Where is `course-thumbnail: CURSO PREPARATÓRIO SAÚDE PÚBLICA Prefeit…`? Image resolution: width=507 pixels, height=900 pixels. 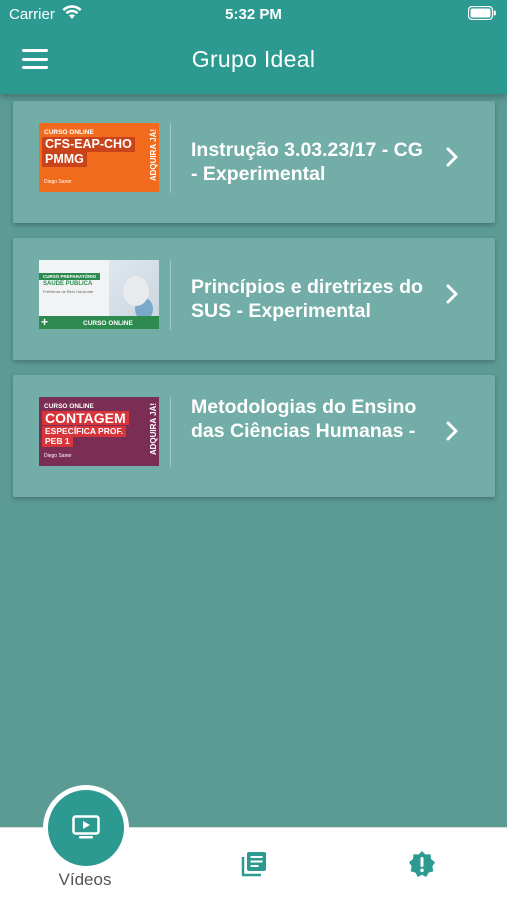 course-thumbnail: CURSO PREPARATÓRIO SAÚDE PÚBLICA Prefeit… is located at coordinates (99, 294).